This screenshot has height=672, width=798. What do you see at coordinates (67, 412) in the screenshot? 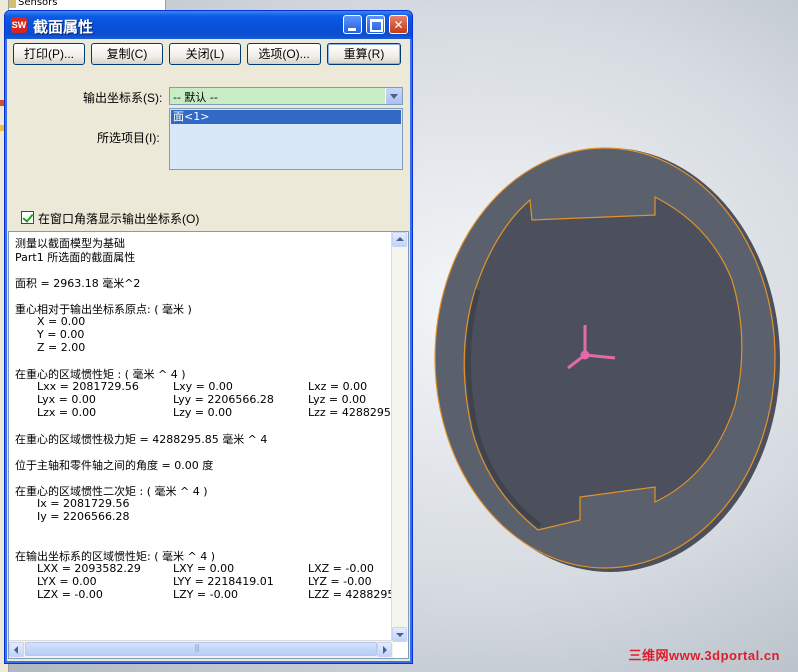
I see `moment-cell: Lzx = 0.00` at bounding box center [67, 412].